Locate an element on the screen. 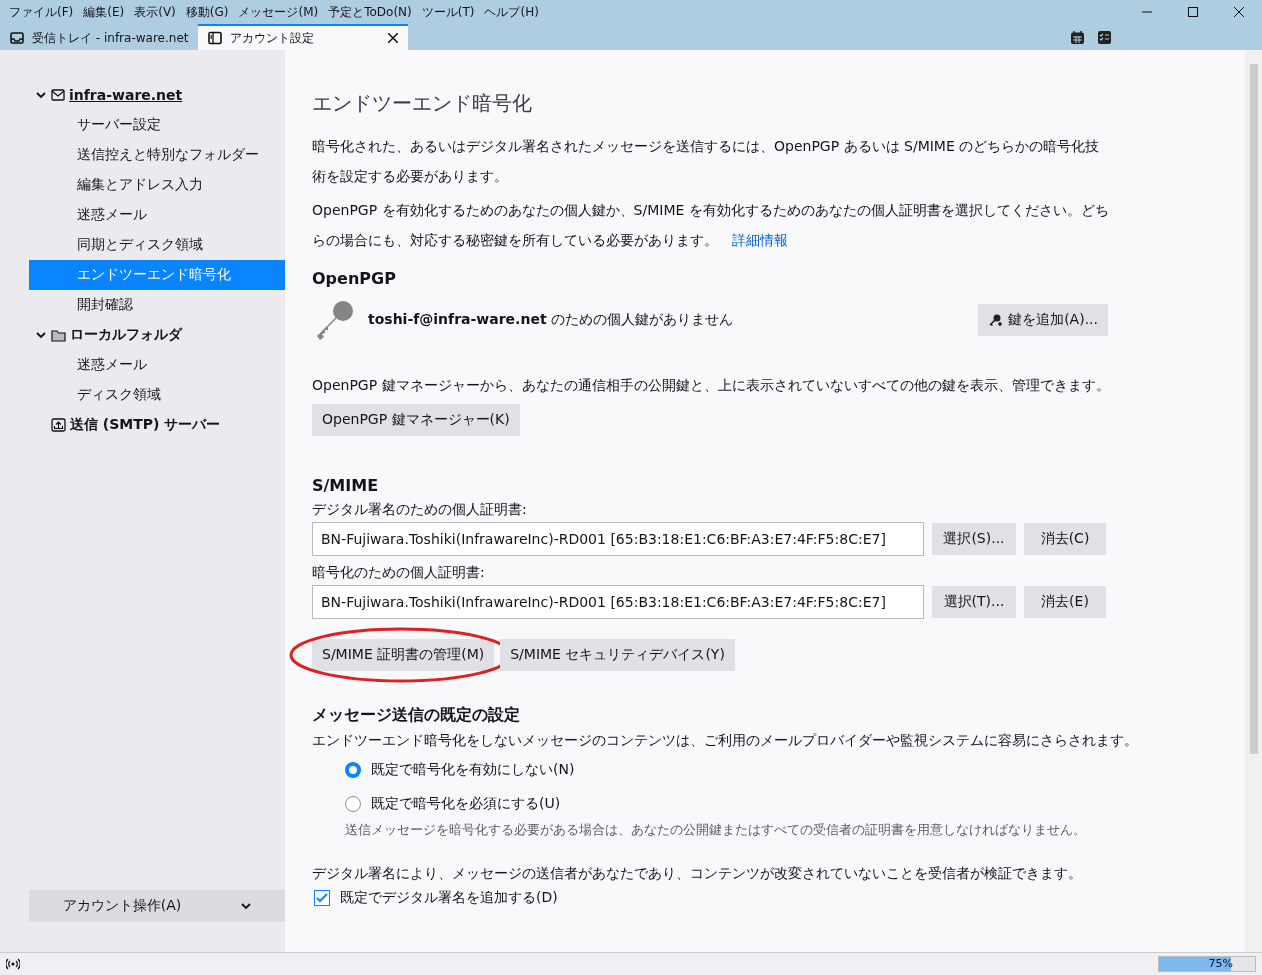  certificate-button: S/MIME セキュリティデバイス(Y) is located at coordinates (617, 655).